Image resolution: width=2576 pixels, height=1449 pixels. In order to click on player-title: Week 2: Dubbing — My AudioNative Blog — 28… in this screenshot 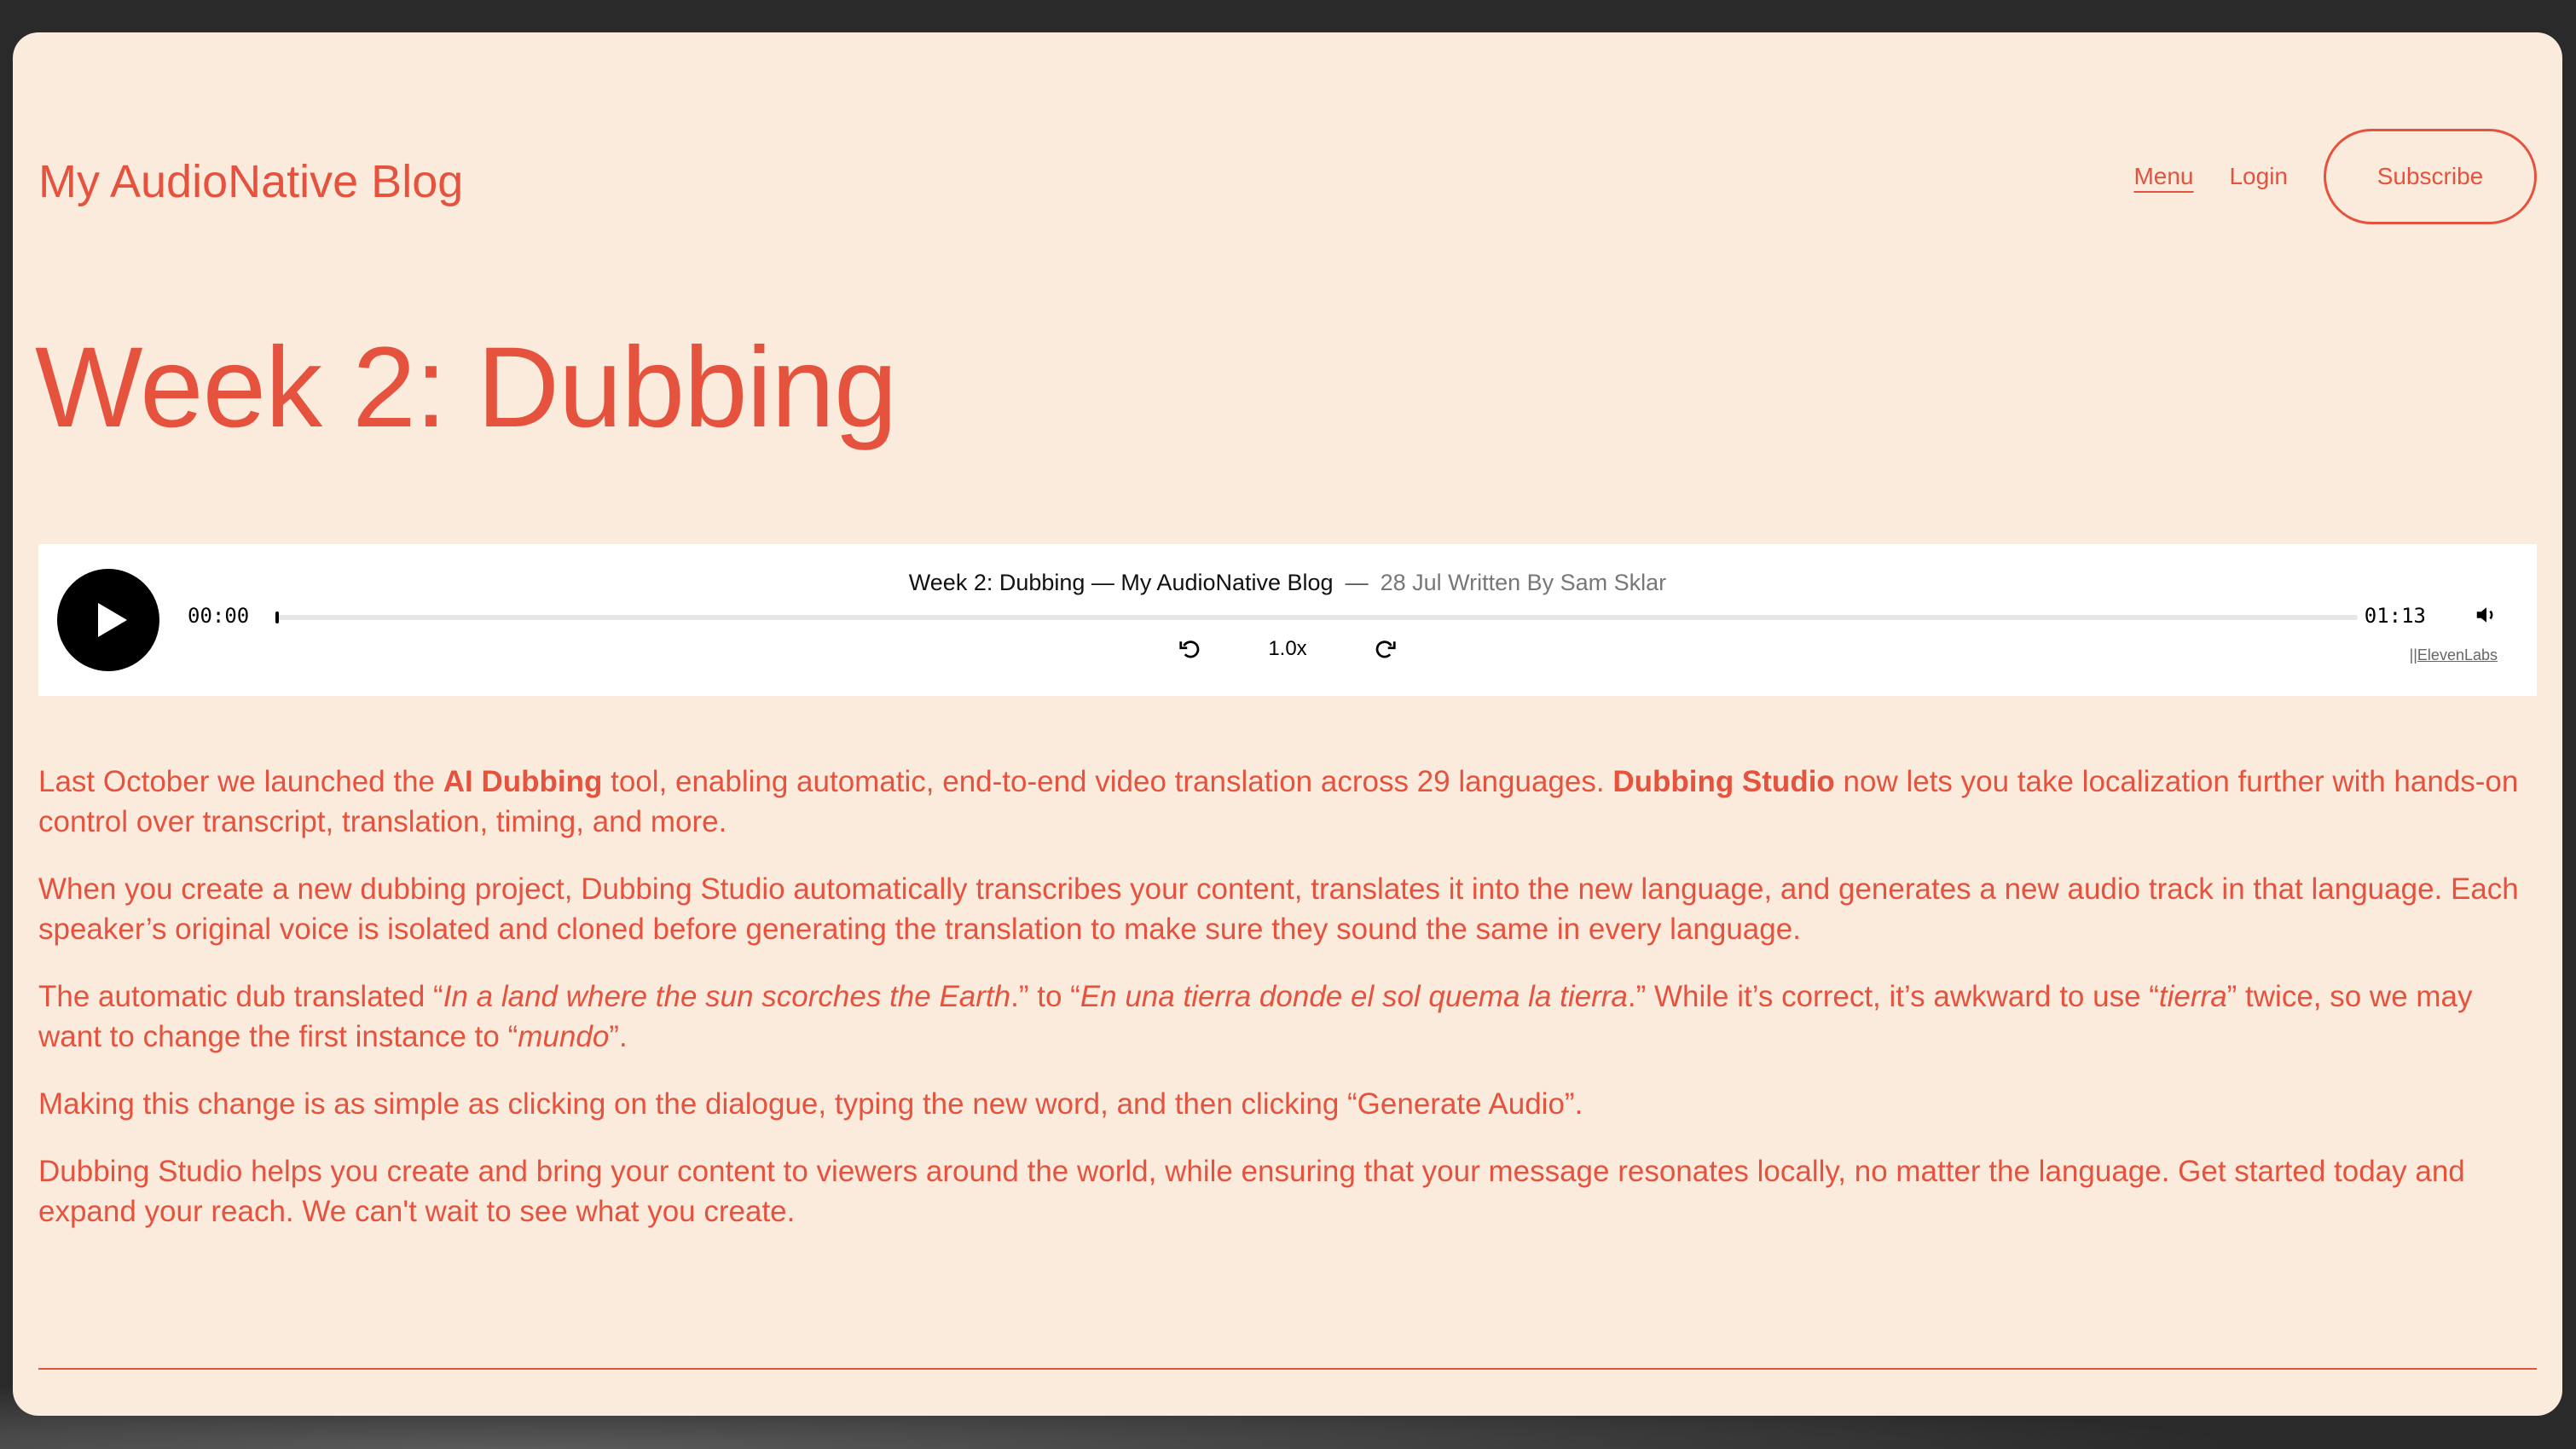, I will do `click(1287, 583)`.